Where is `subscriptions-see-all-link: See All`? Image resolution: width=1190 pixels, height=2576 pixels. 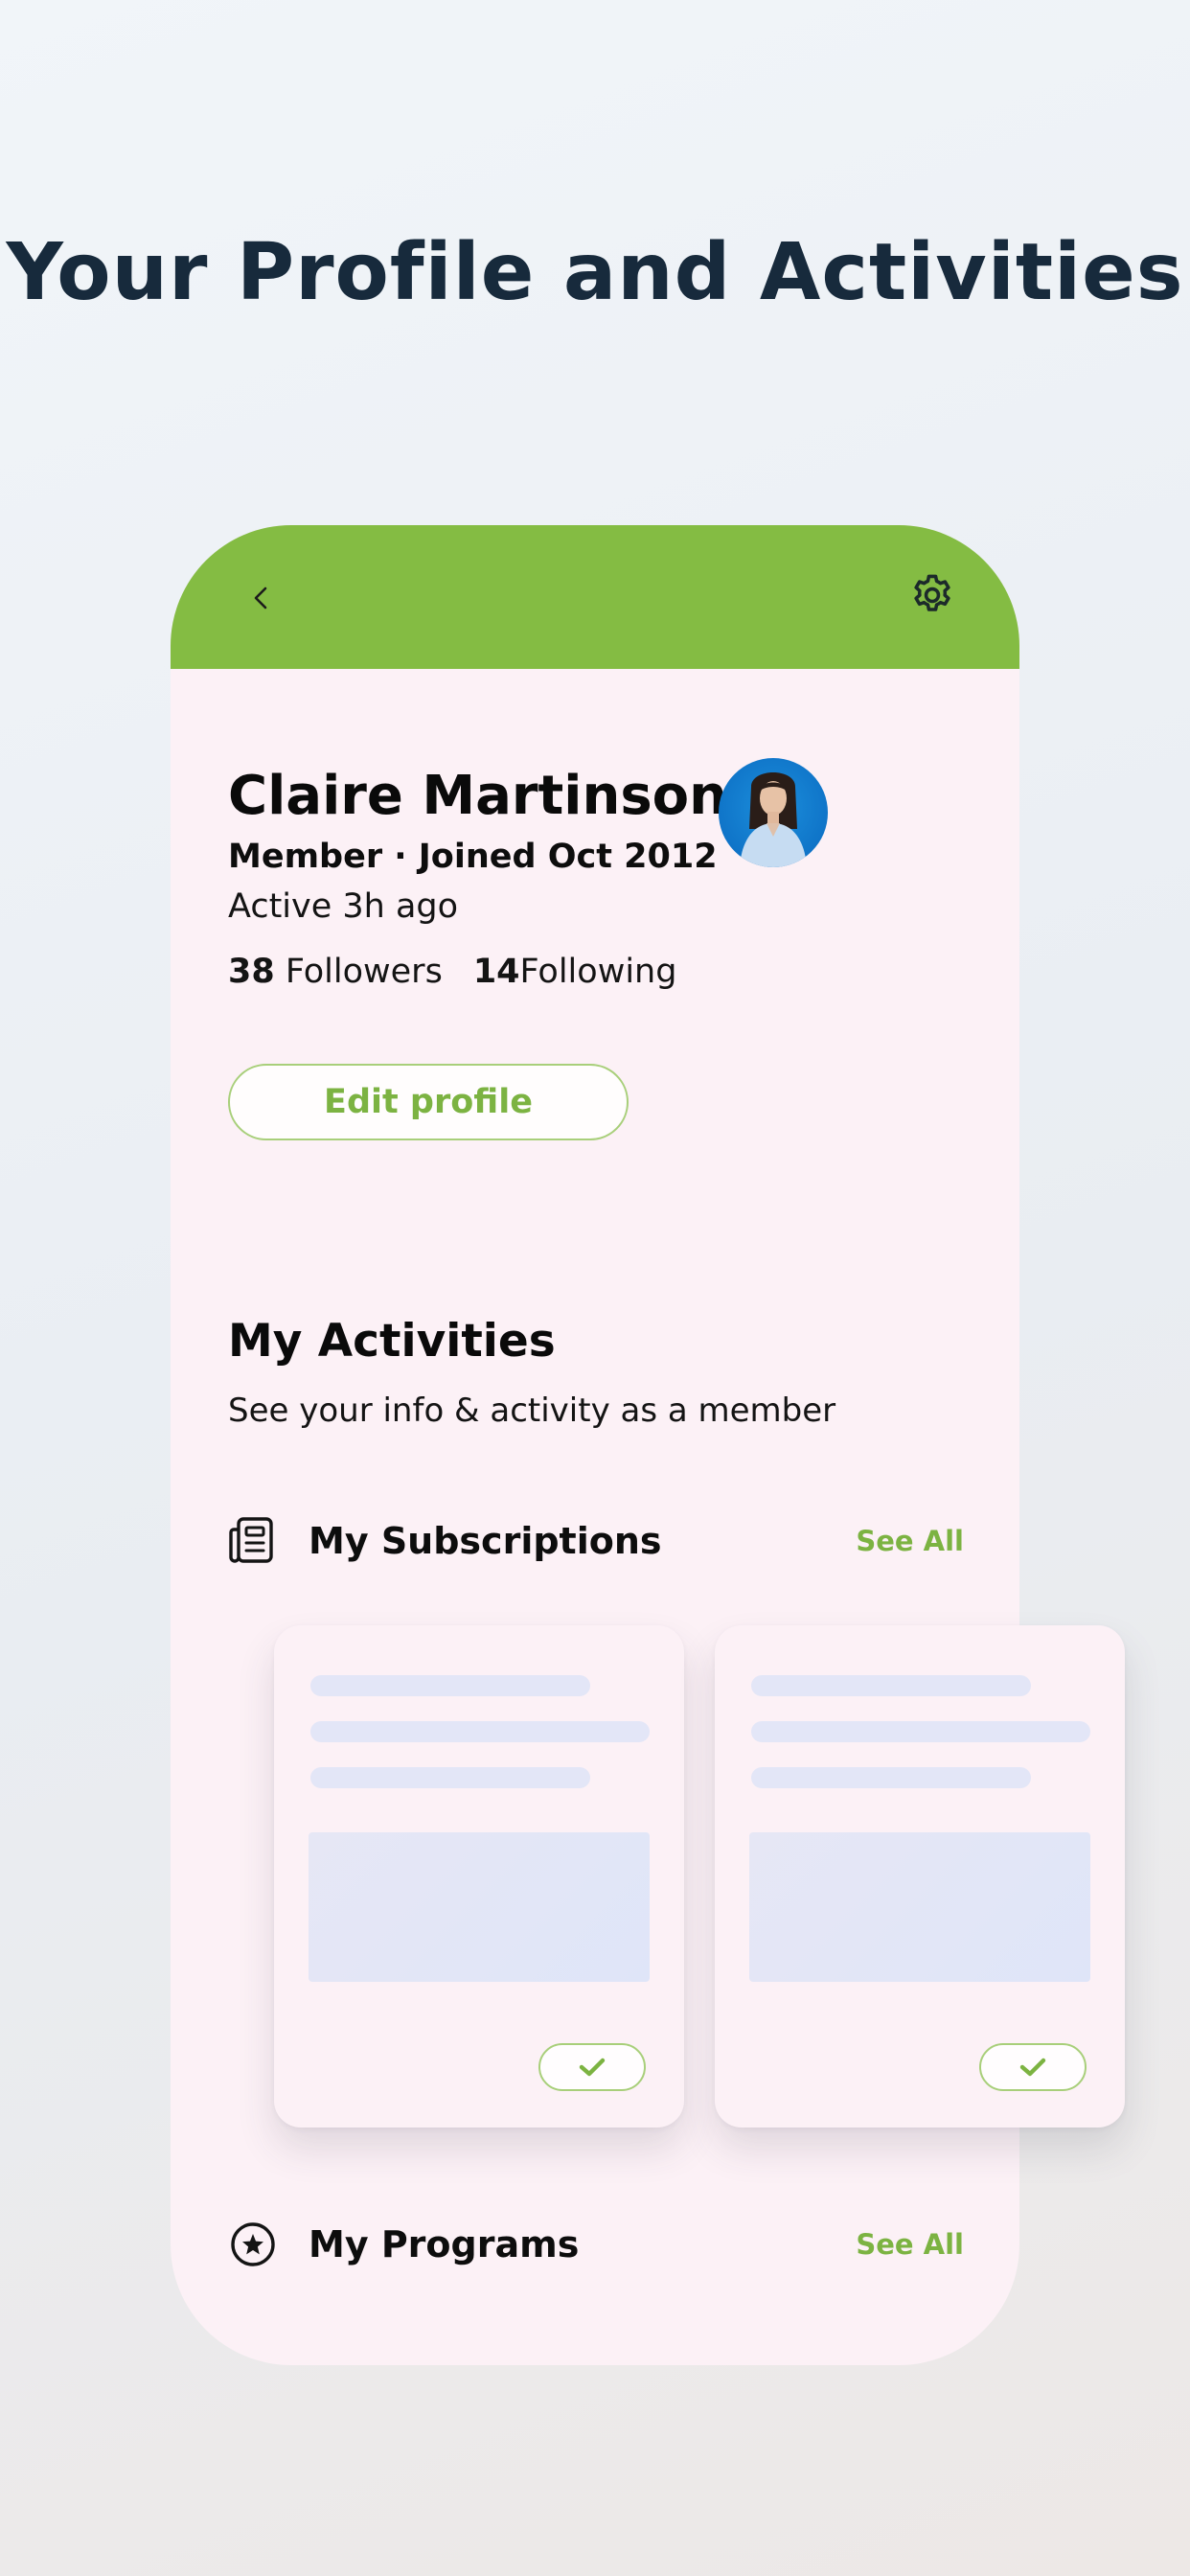
subscriptions-see-all-link: See All is located at coordinates (910, 1541).